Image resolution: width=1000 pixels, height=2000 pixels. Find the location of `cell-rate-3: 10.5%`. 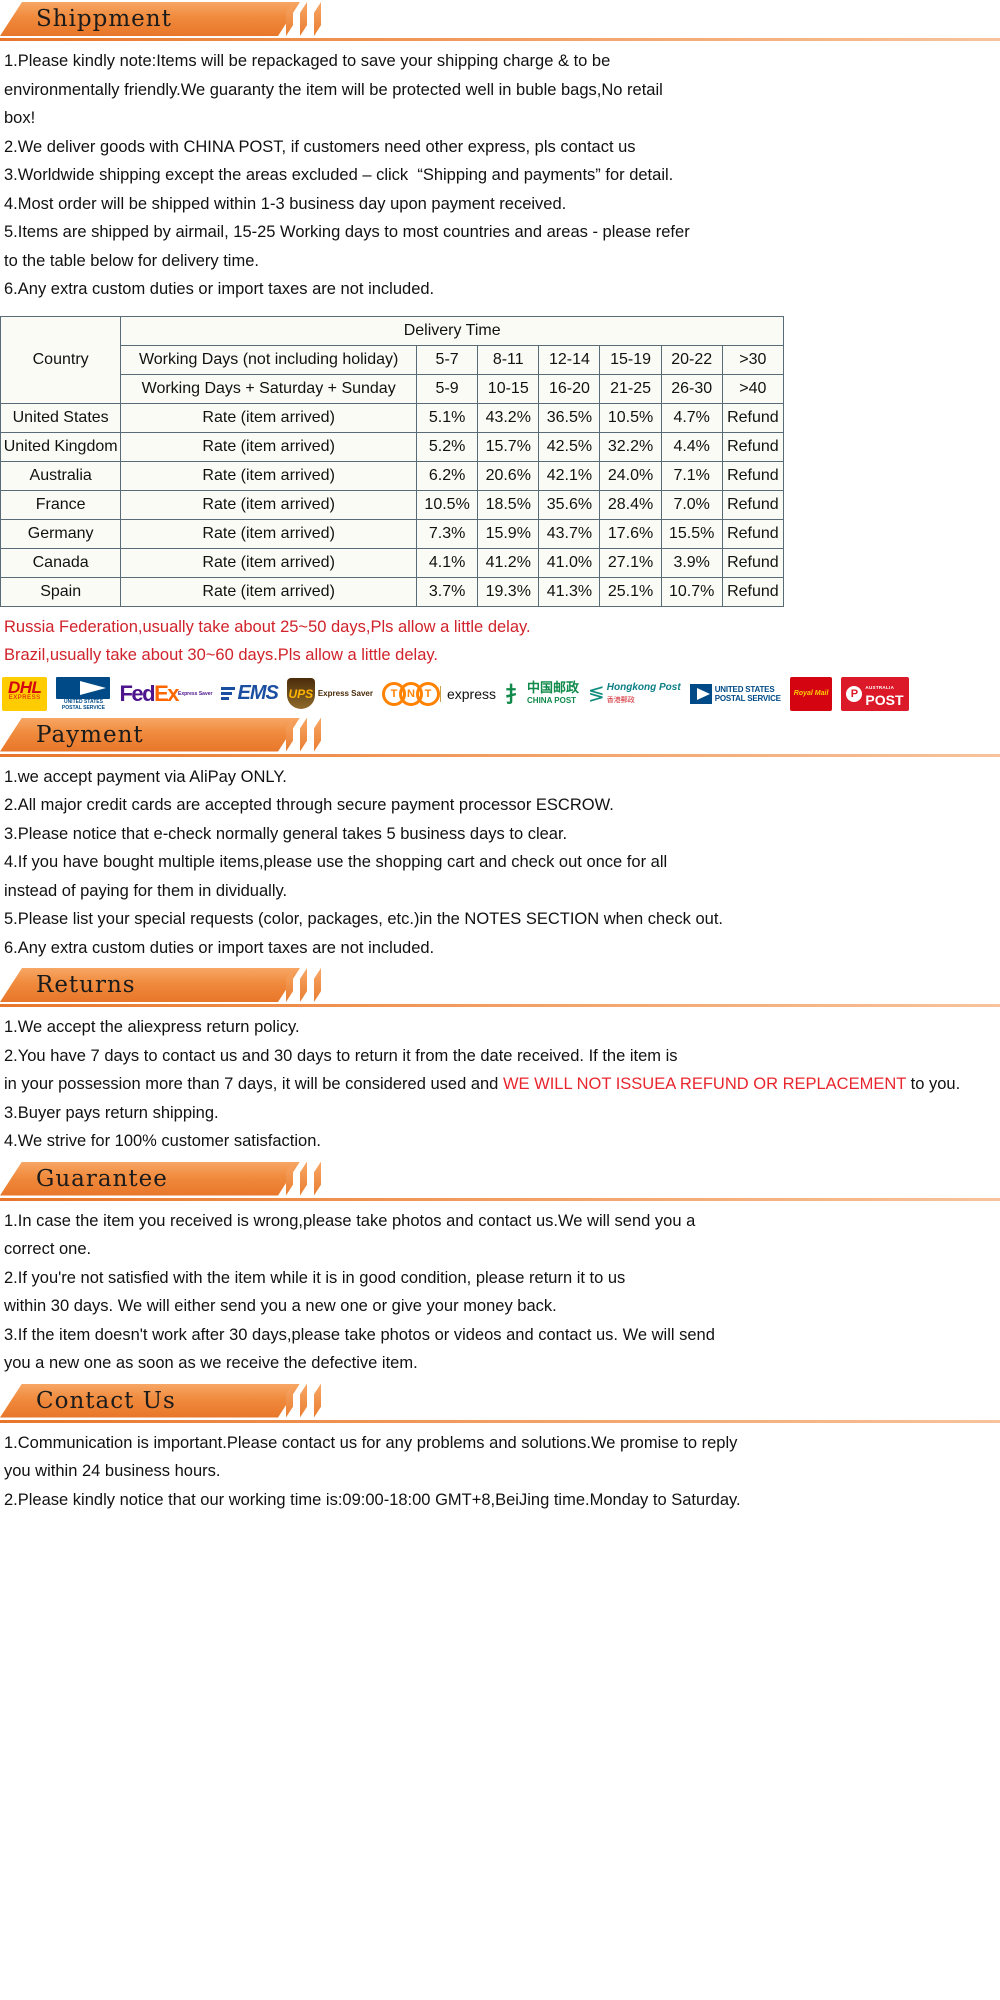

cell-rate-3: 10.5% is located at coordinates (630, 417).